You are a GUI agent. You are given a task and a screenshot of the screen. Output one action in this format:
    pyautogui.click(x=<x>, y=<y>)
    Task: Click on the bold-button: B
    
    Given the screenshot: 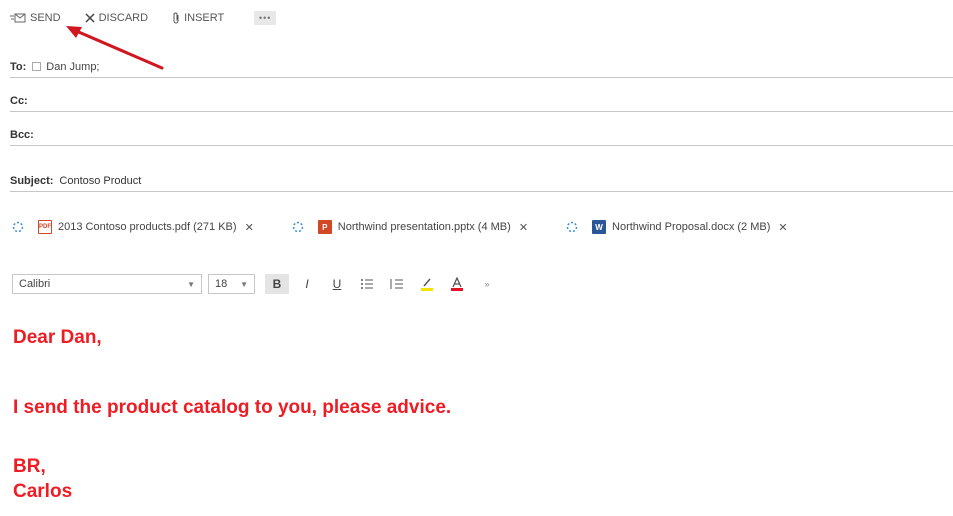 What is the action you would take?
    pyautogui.click(x=277, y=284)
    